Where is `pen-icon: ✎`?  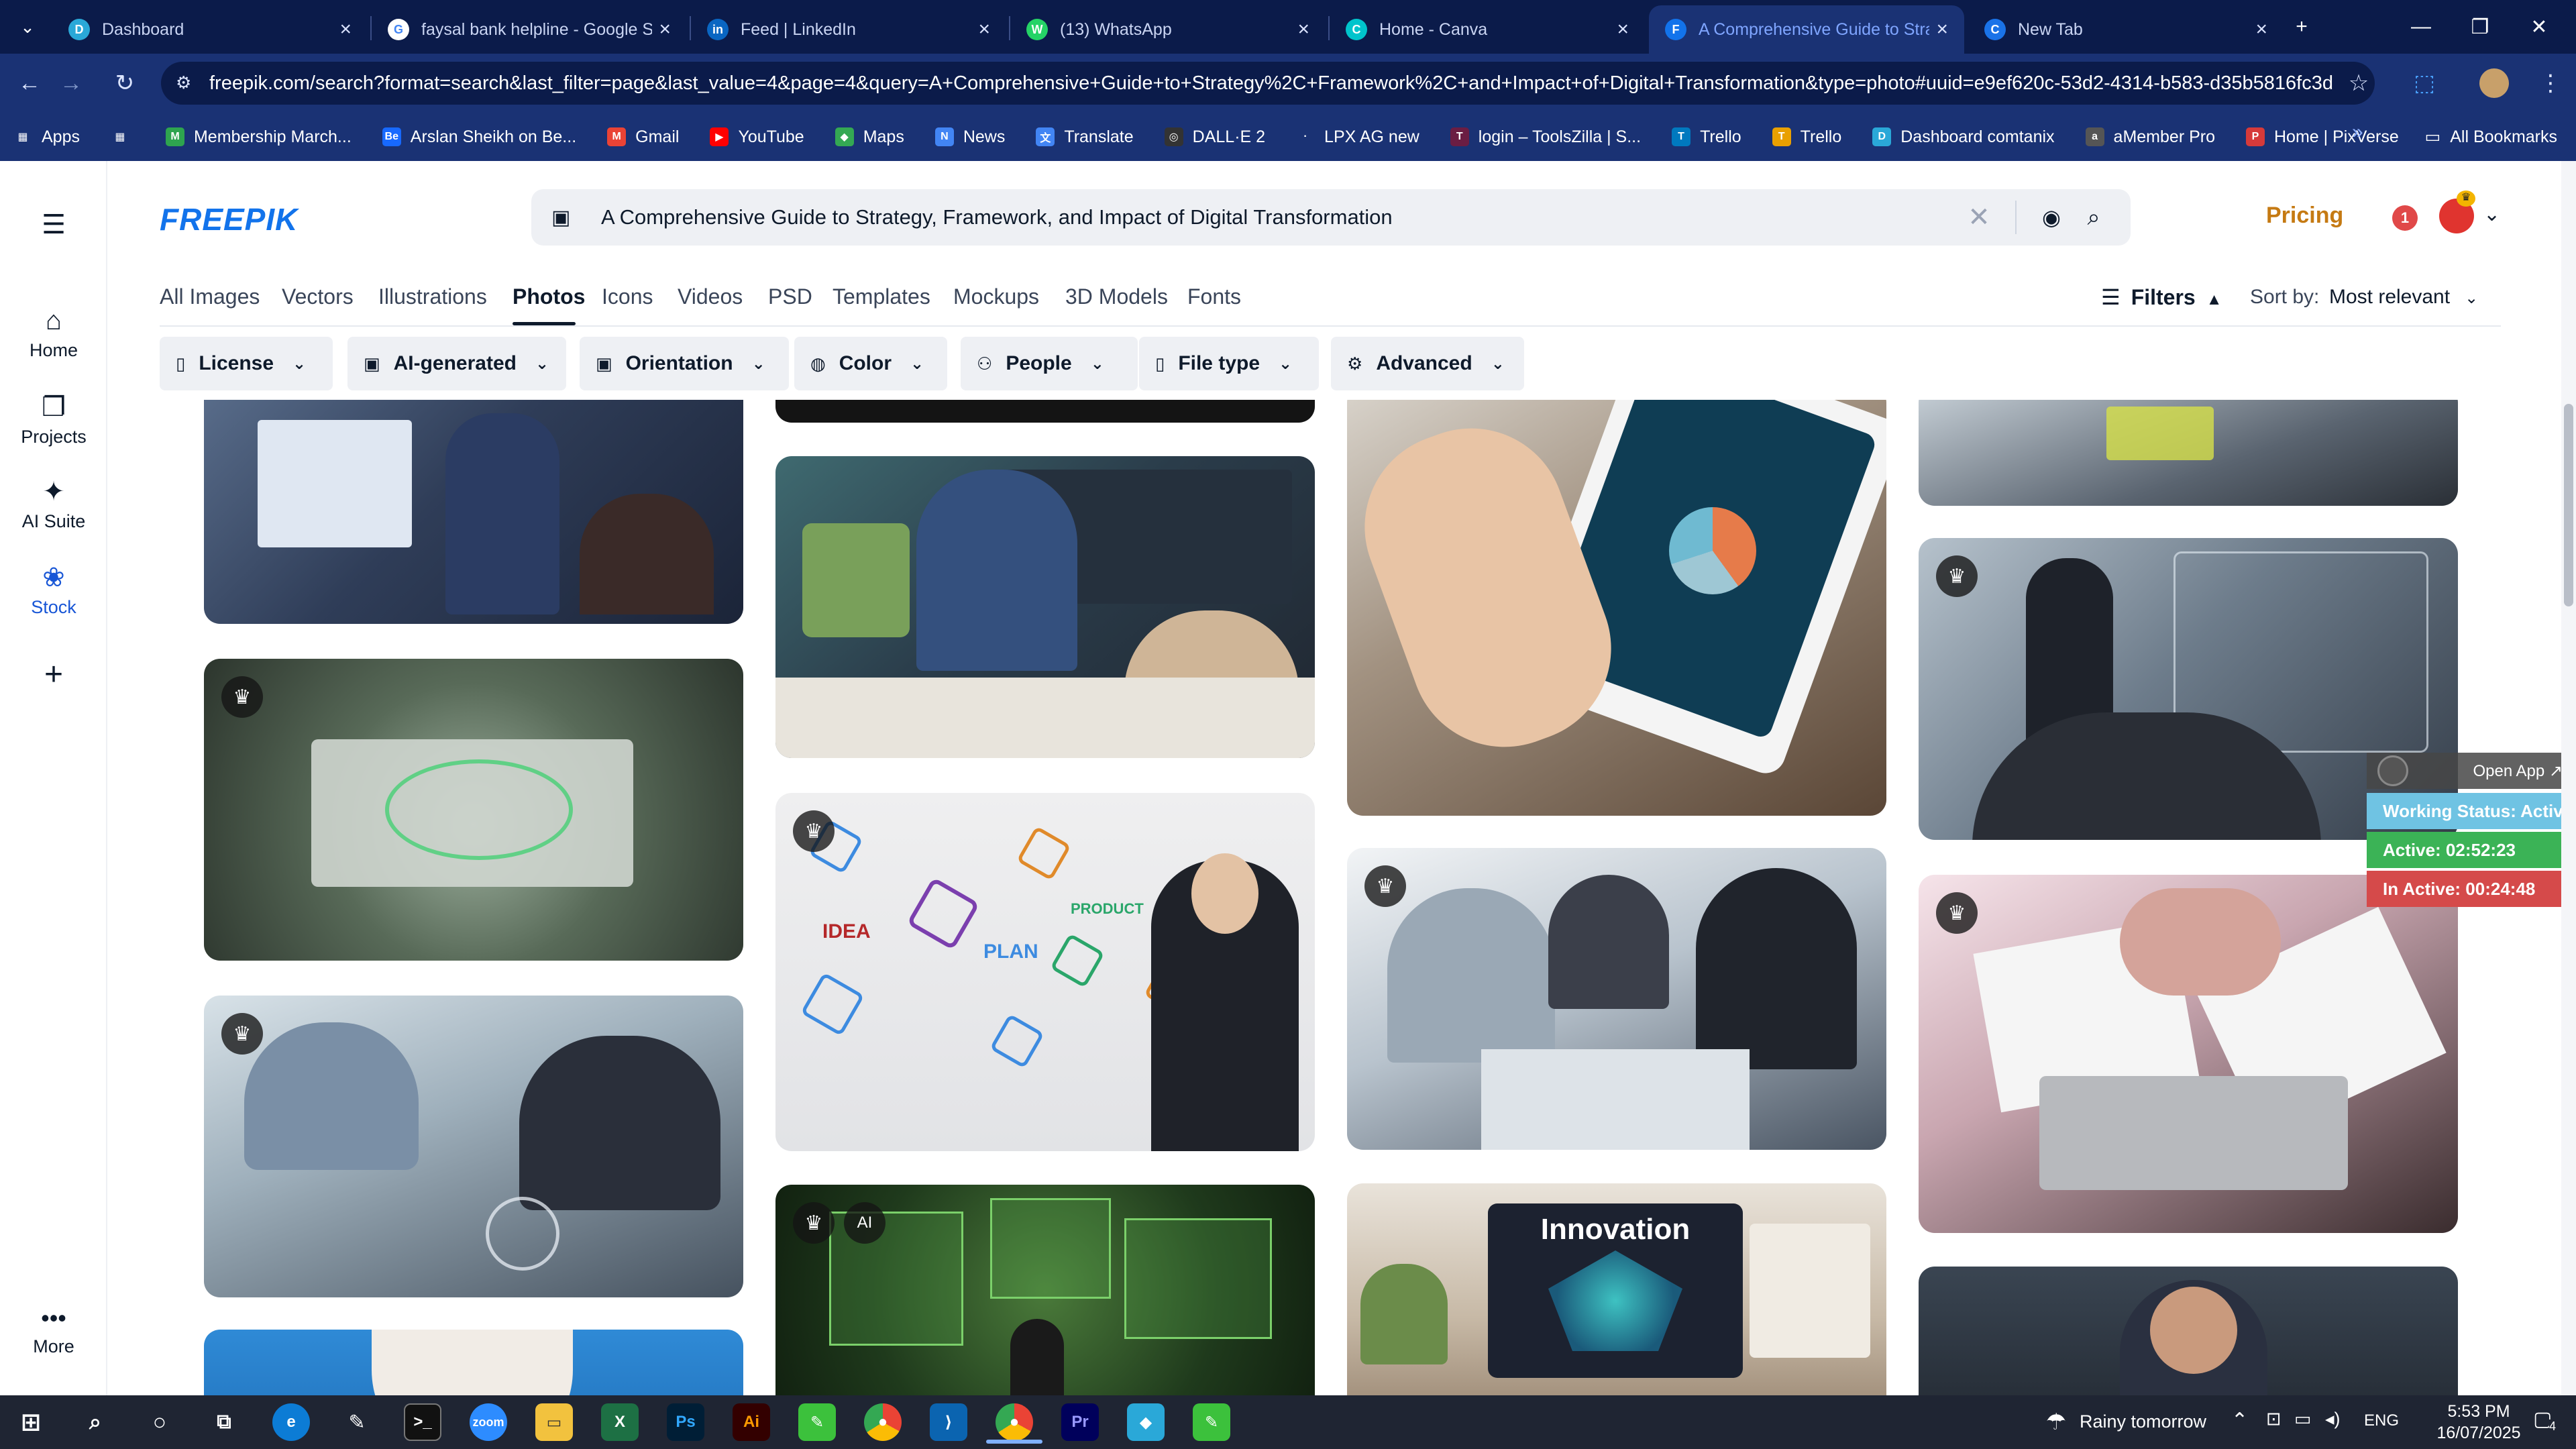 pen-icon: ✎ is located at coordinates (357, 1422).